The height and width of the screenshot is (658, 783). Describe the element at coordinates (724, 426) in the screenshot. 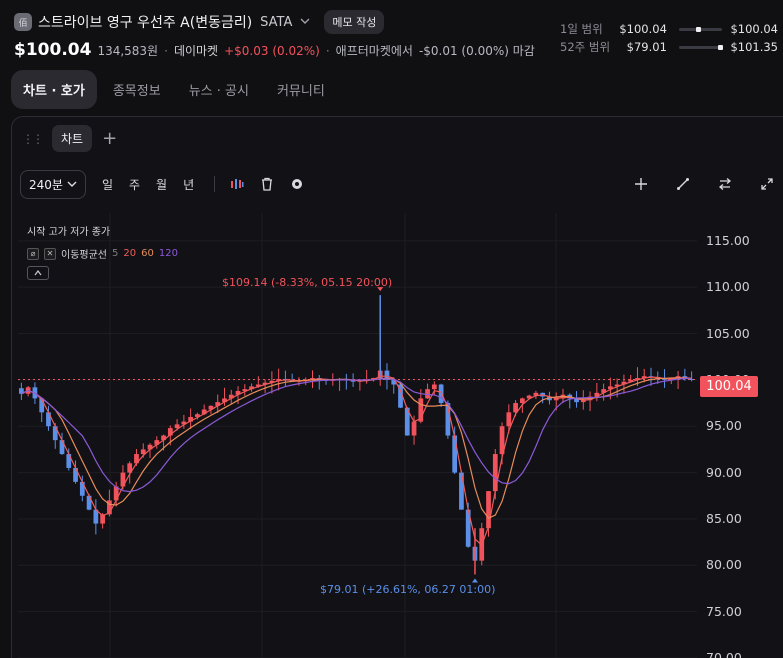

I see `y-tick-label: 95.00` at that location.